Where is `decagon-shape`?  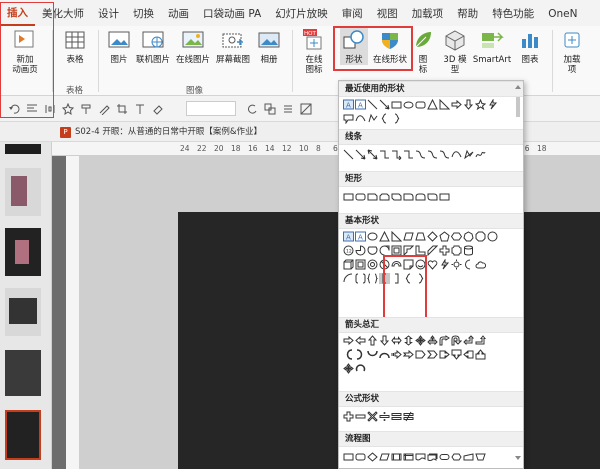
decagon-shape is located at coordinates (492, 236).